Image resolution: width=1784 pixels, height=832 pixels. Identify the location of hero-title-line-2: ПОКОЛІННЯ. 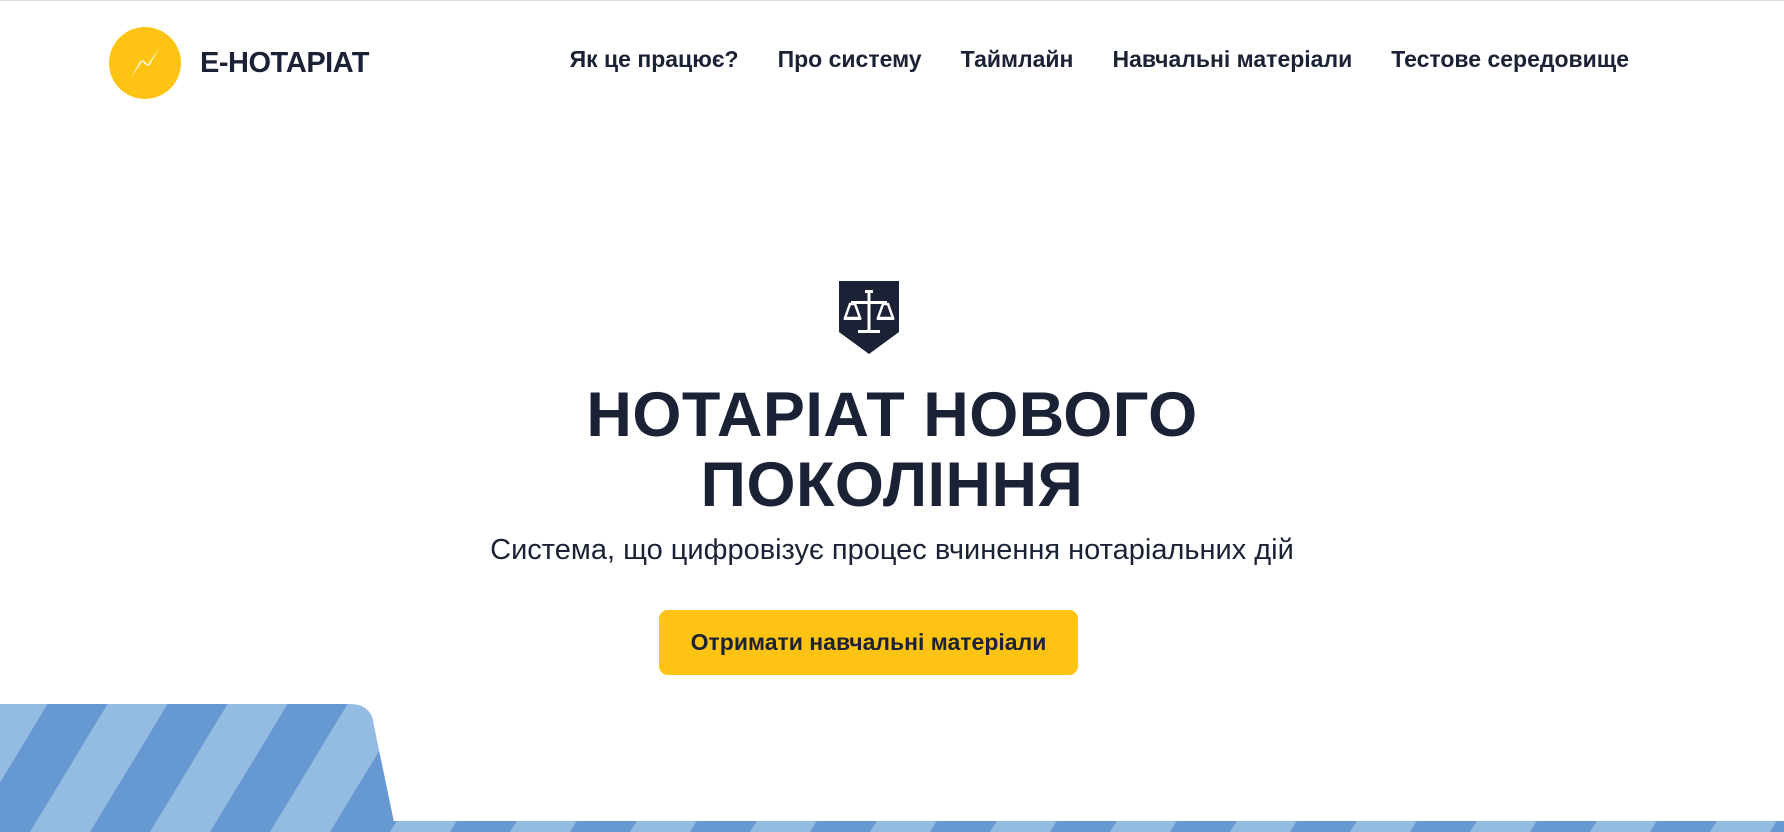
(892, 485).